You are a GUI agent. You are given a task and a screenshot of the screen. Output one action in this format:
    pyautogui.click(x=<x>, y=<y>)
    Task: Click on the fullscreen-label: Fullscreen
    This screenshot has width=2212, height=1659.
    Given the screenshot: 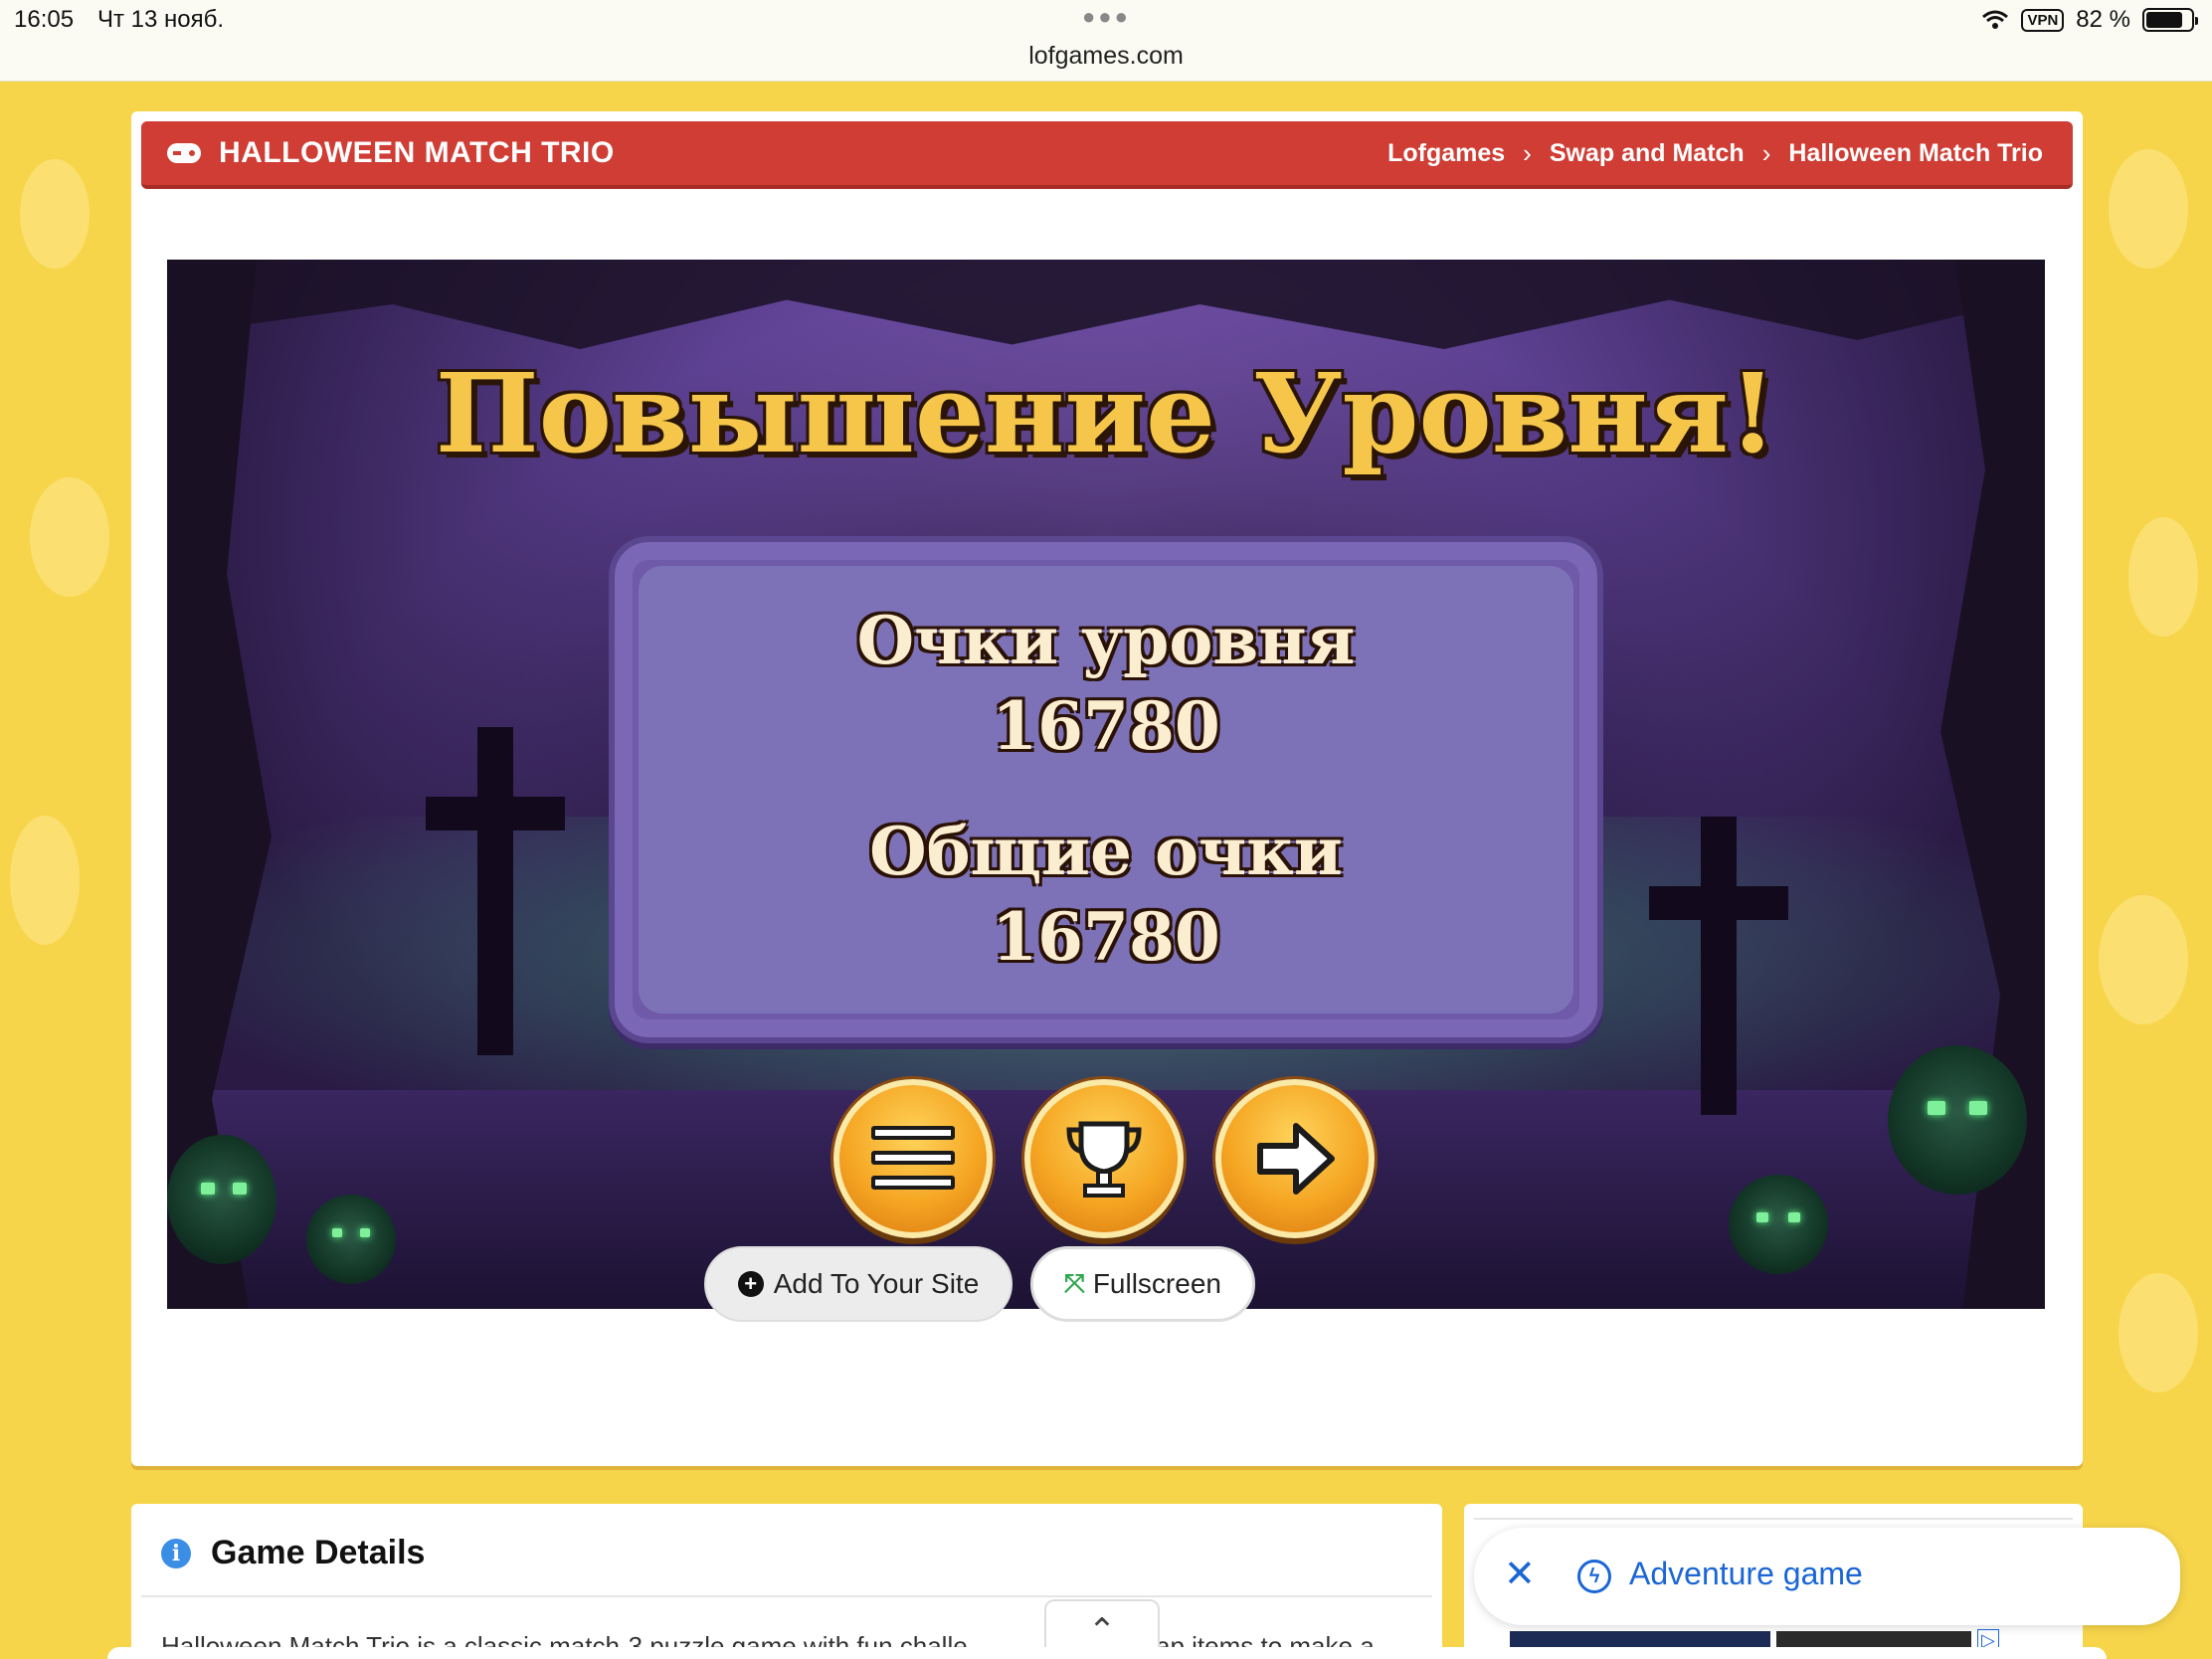 What is the action you would take?
    pyautogui.click(x=1156, y=1283)
    